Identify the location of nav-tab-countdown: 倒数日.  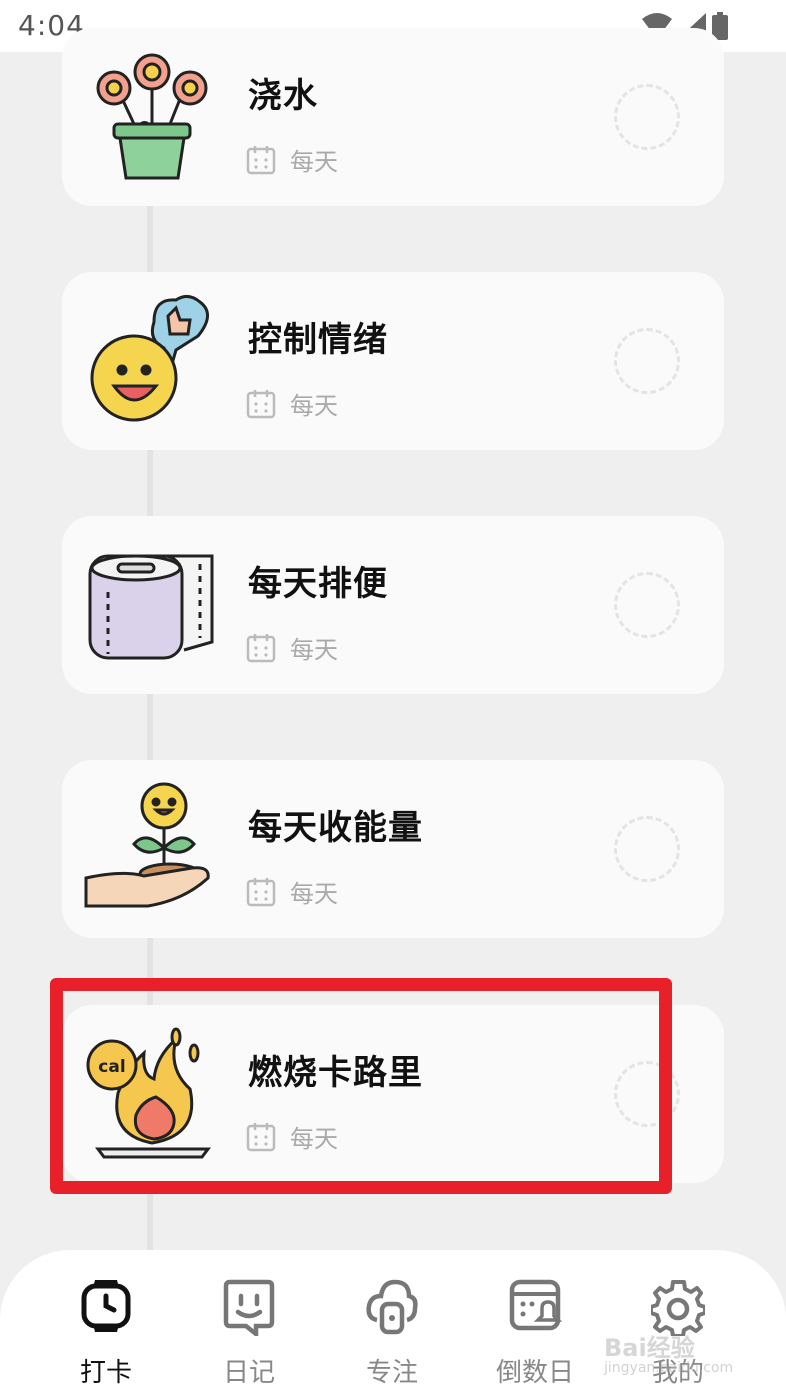
(535, 1332).